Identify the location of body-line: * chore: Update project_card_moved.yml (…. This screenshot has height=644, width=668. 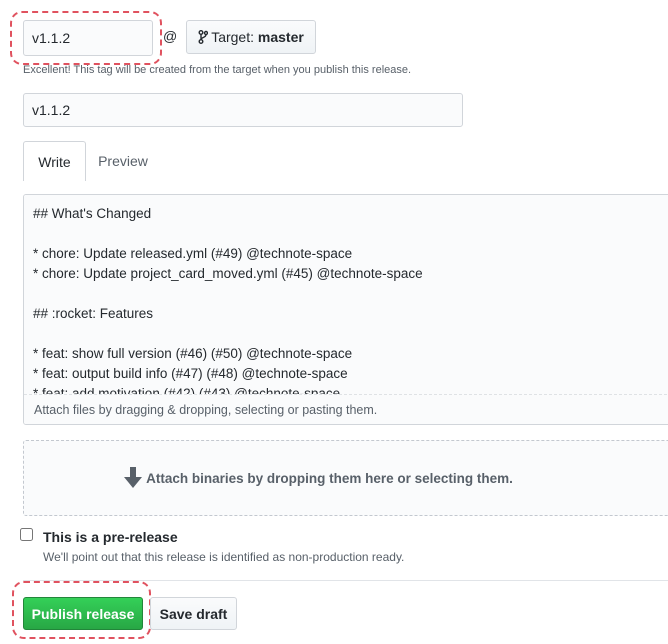
(228, 273).